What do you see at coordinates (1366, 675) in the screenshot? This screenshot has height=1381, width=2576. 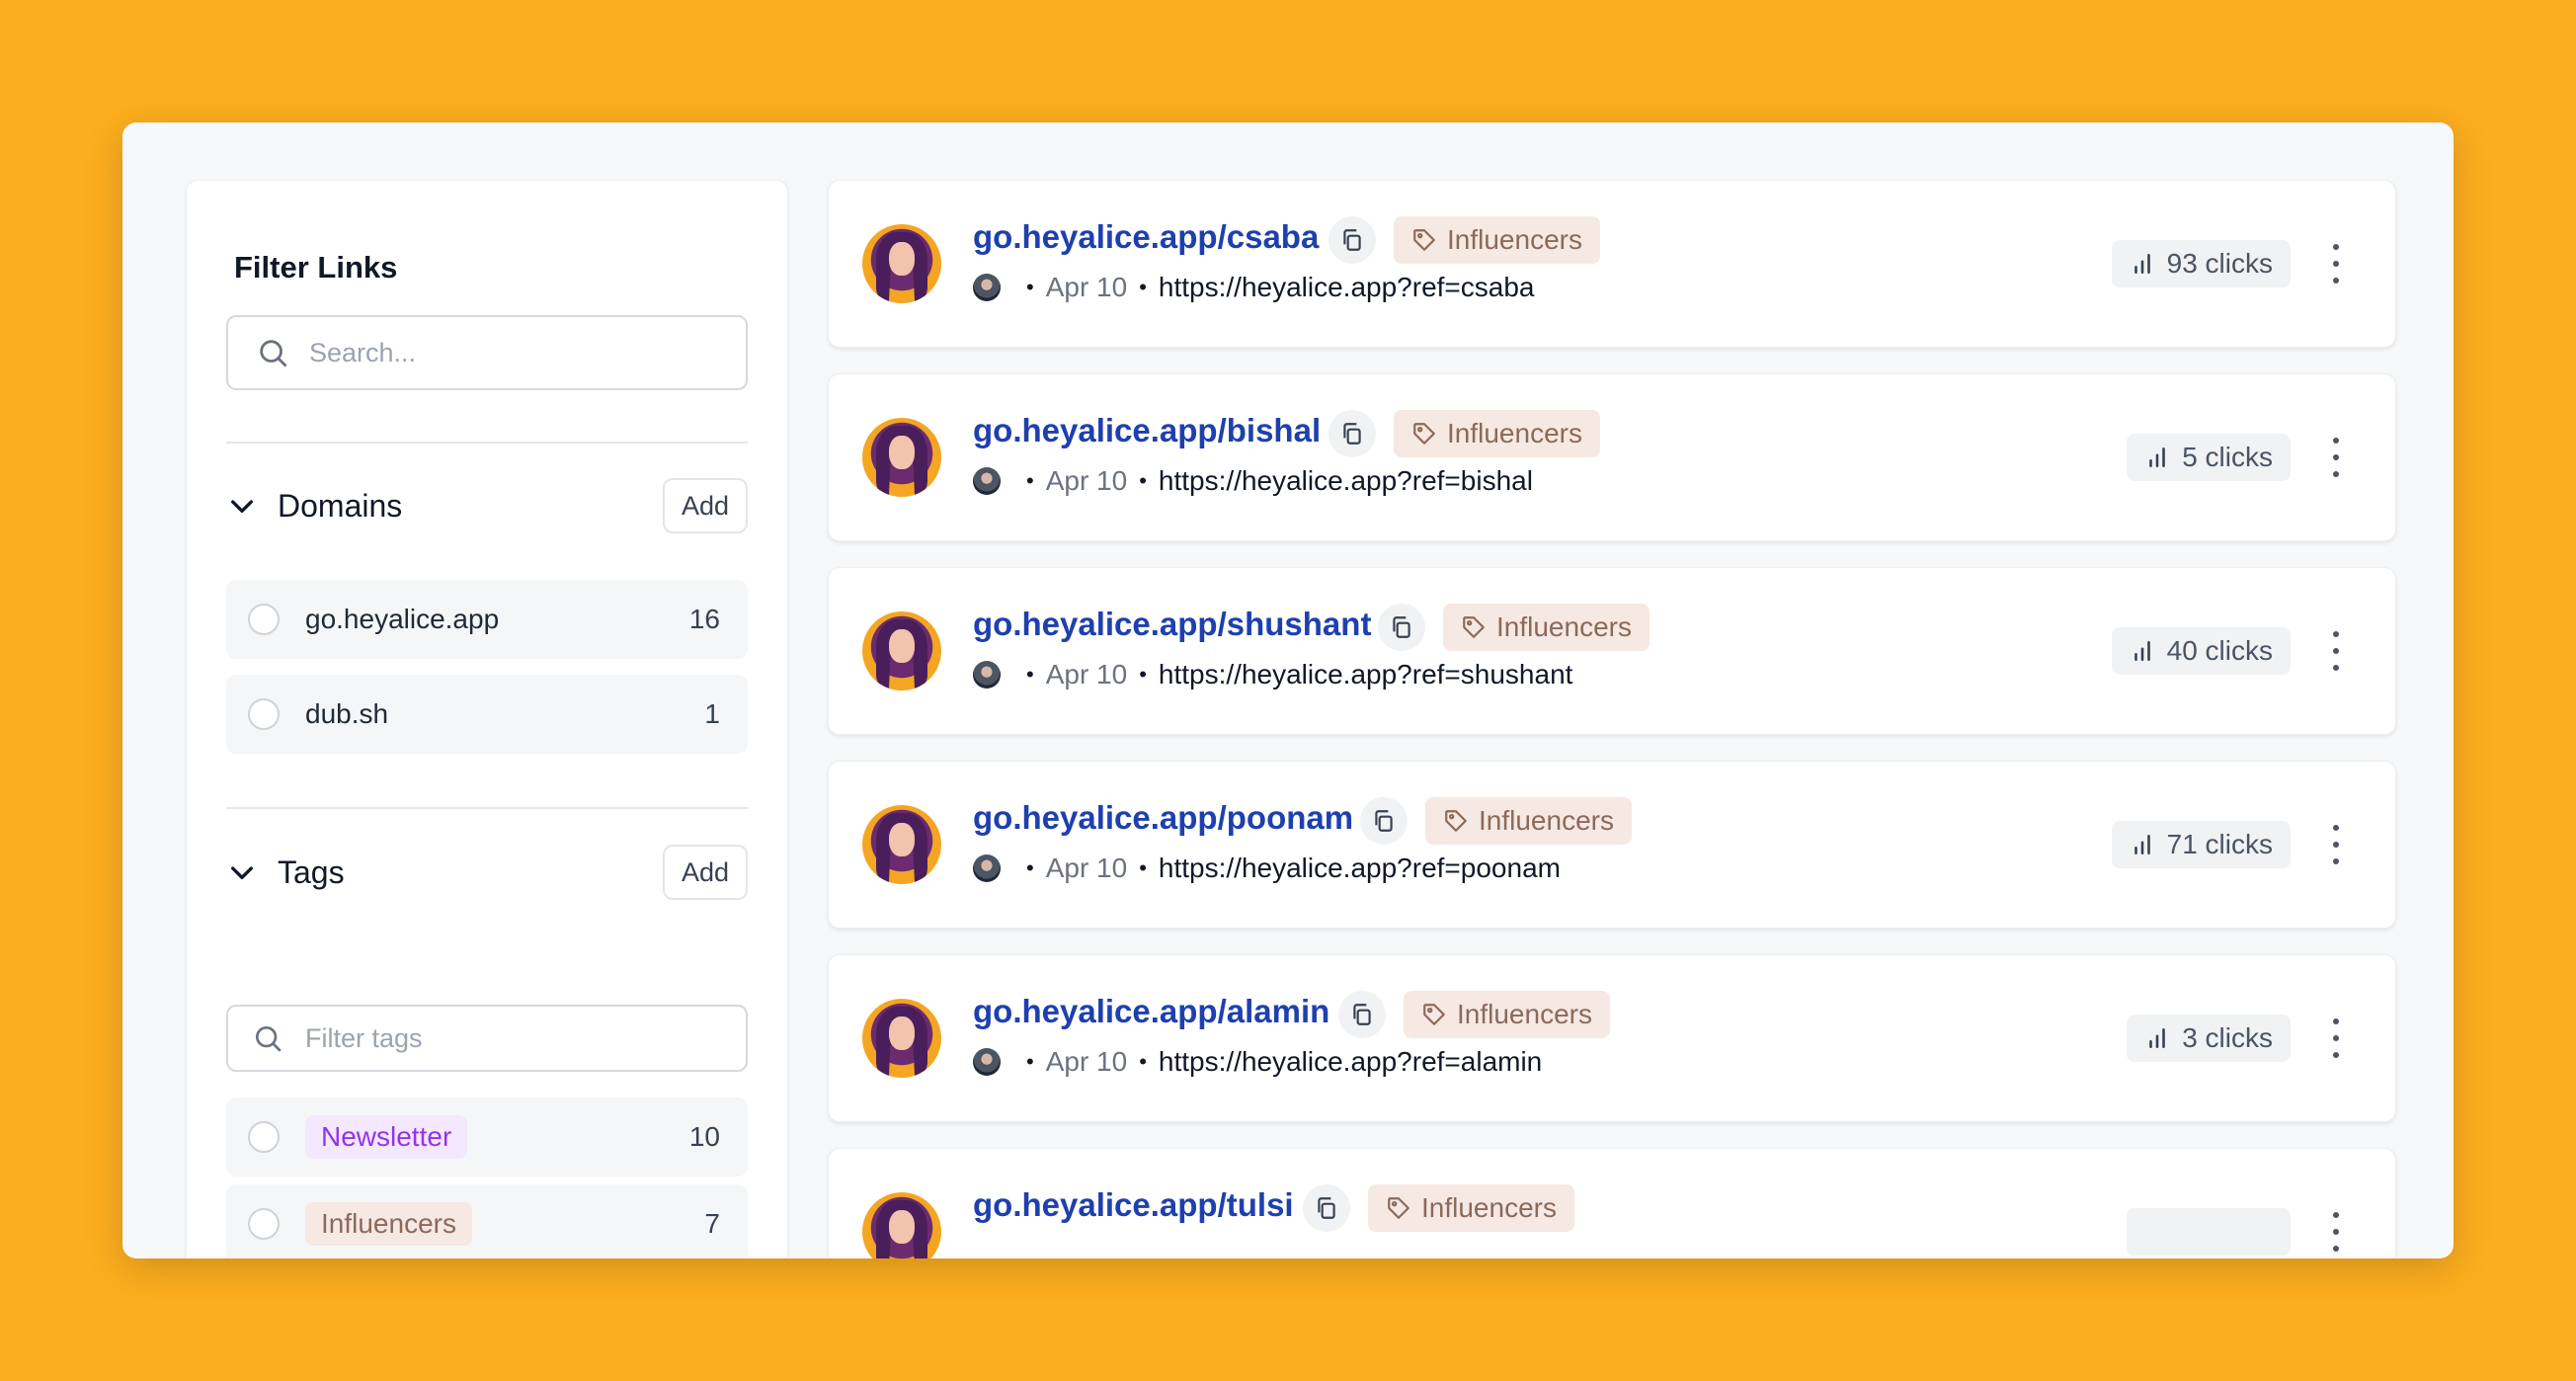 I see `destination-url: https://heyalice.app?ref=shushant` at bounding box center [1366, 675].